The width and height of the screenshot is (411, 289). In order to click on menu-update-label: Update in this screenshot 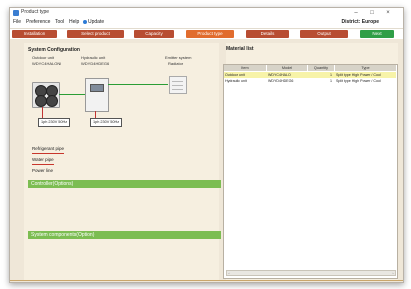, I will do `click(96, 22)`.